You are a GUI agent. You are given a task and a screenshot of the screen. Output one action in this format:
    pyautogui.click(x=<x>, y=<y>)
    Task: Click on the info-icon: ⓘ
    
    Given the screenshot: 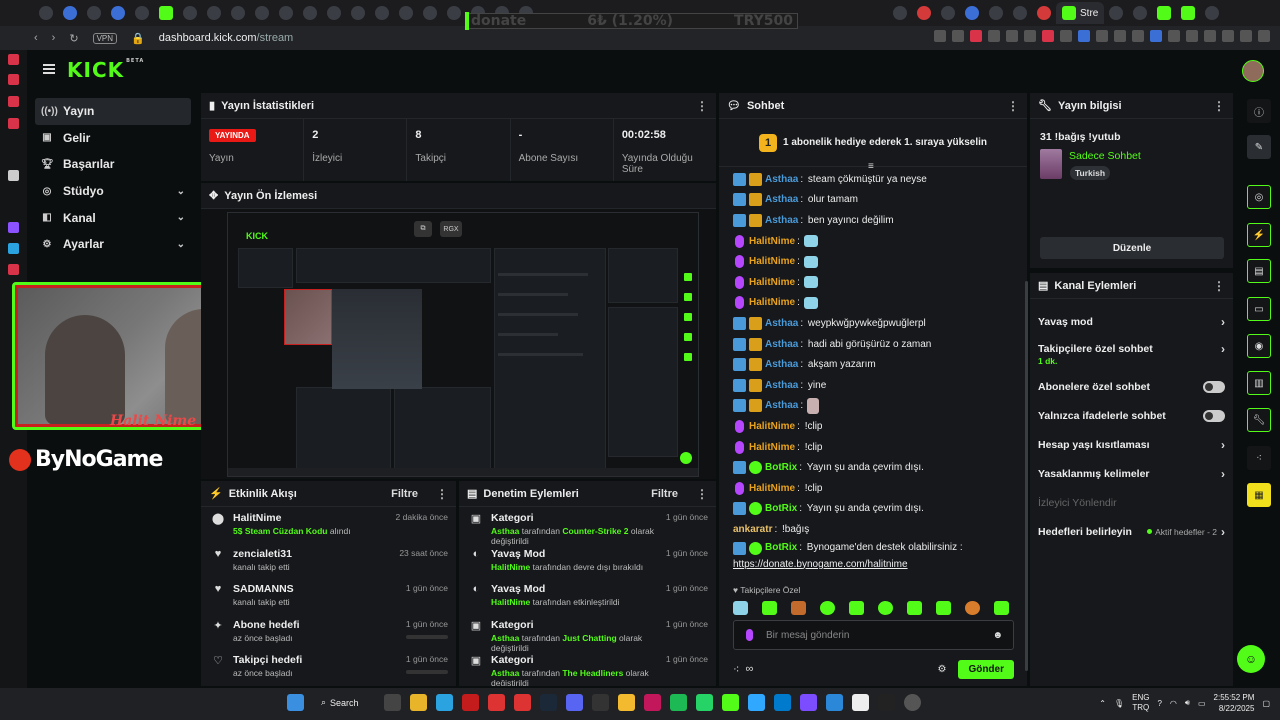 What is the action you would take?
    pyautogui.click(x=1259, y=111)
    